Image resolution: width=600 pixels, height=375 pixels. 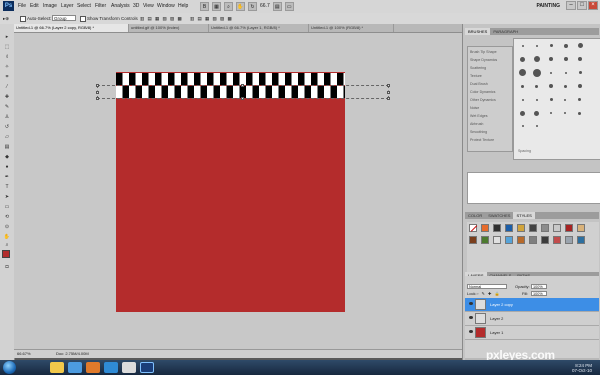 What do you see at coordinates (243, 92) in the screenshot?
I see `transform-bounding-box` at bounding box center [243, 92].